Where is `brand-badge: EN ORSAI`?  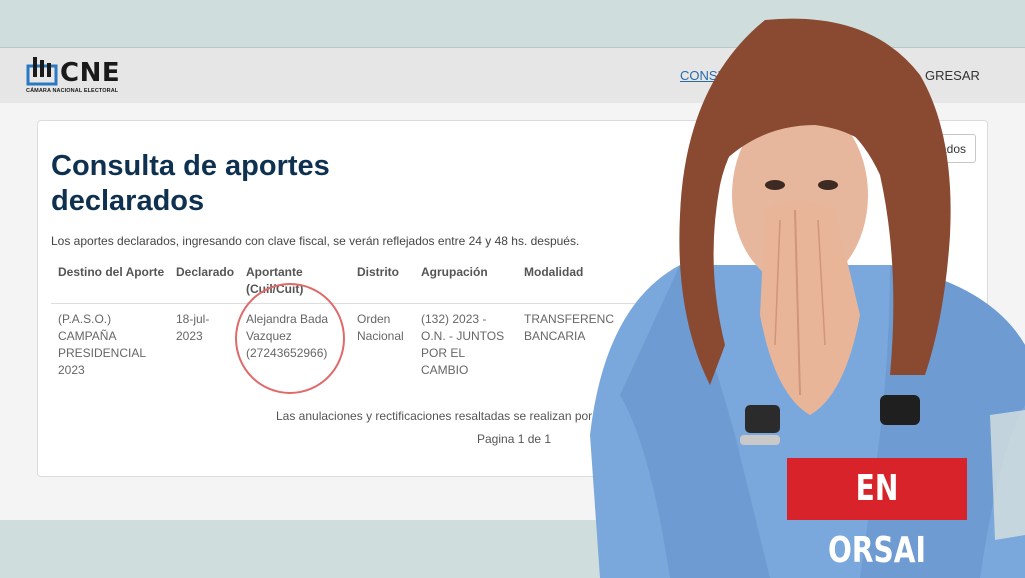 brand-badge: EN ORSAI is located at coordinates (877, 514).